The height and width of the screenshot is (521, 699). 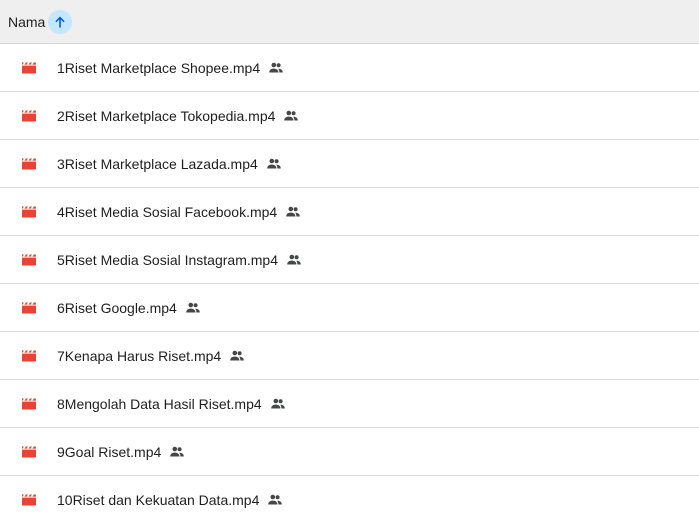 What do you see at coordinates (109, 451) in the screenshot?
I see `file-name: 9Goal Riset.mp4` at bounding box center [109, 451].